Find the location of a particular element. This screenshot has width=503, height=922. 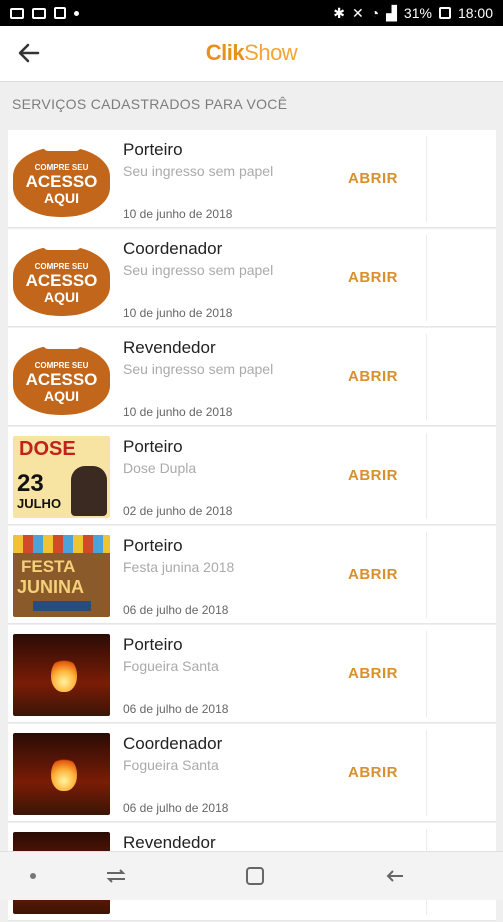

recent-apps-button is located at coordinates (116, 876).